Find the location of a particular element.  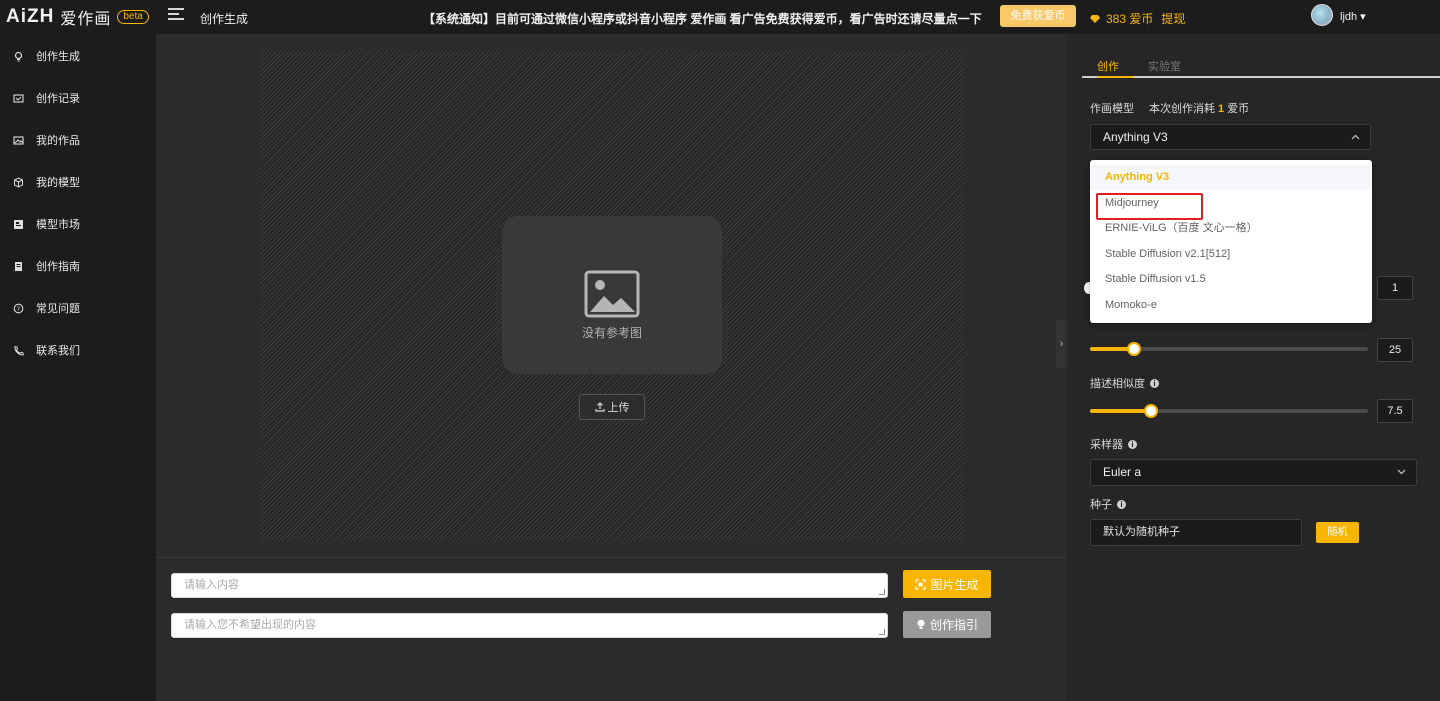

menu-toggle-icon is located at coordinates (176, 16).